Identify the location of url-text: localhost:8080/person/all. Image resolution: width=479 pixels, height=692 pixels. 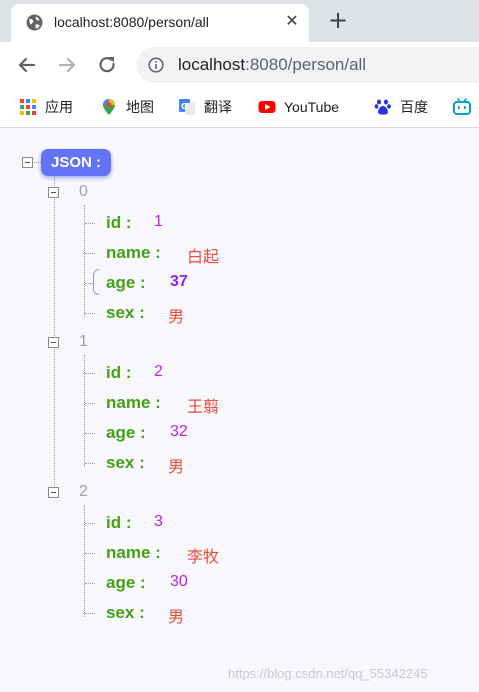
(272, 65).